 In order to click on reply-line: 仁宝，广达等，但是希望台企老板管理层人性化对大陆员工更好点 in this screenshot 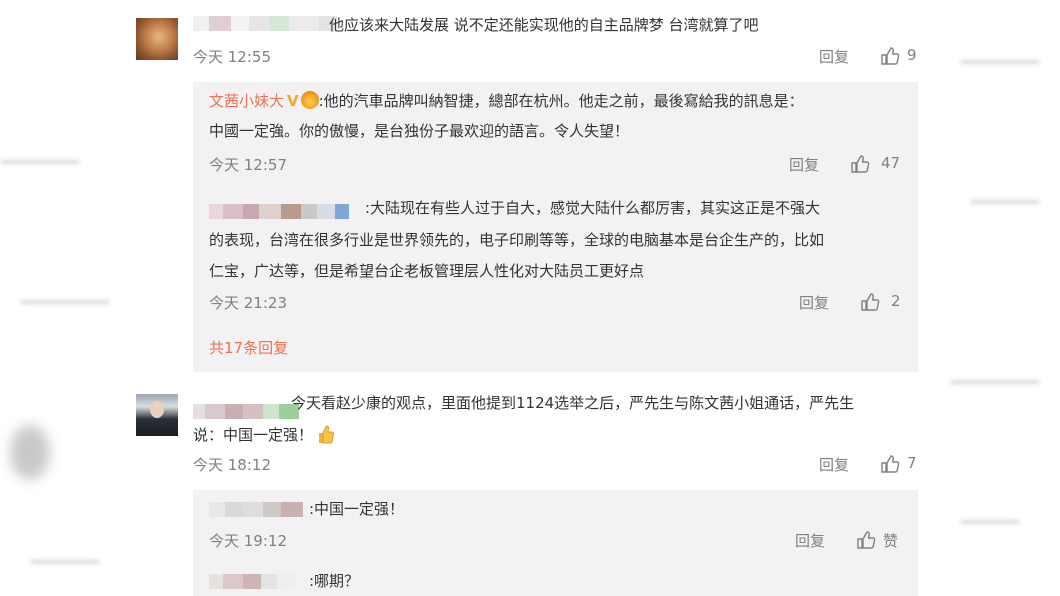, I will do `click(427, 271)`.